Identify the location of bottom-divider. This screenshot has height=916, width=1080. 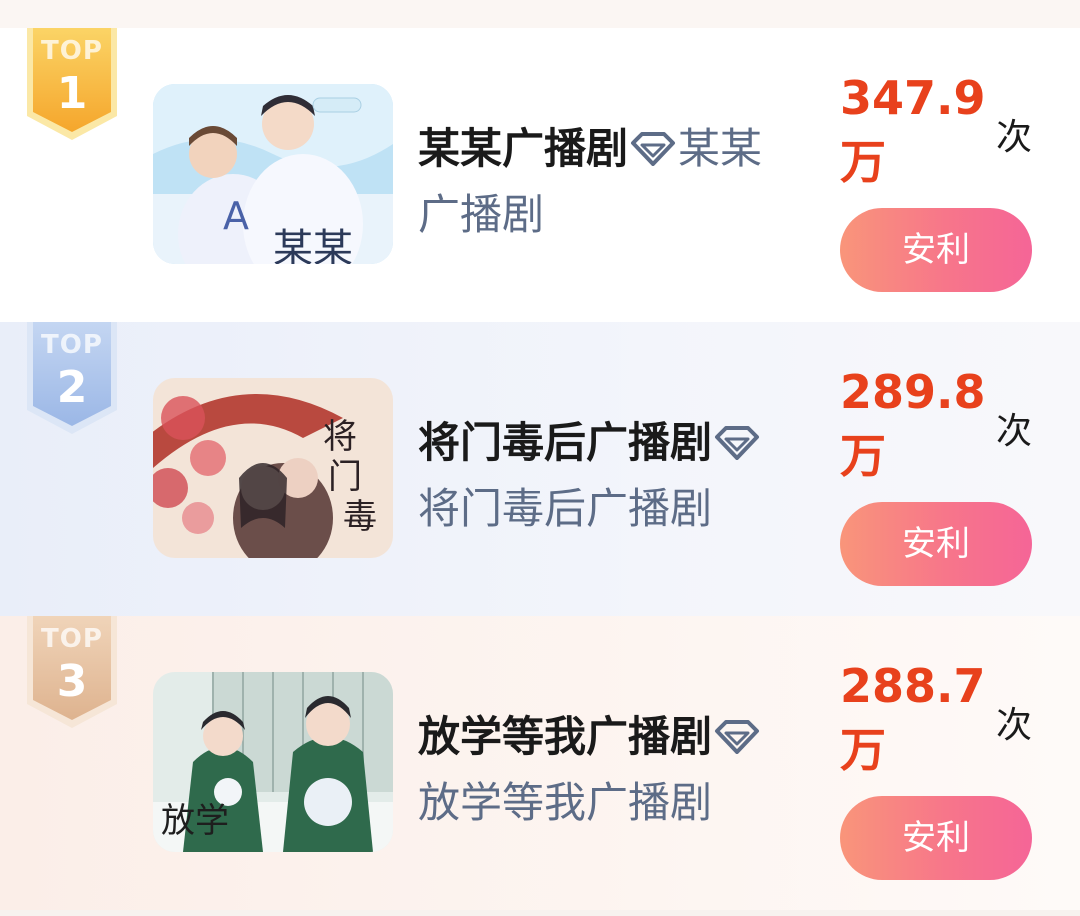
(540, 913).